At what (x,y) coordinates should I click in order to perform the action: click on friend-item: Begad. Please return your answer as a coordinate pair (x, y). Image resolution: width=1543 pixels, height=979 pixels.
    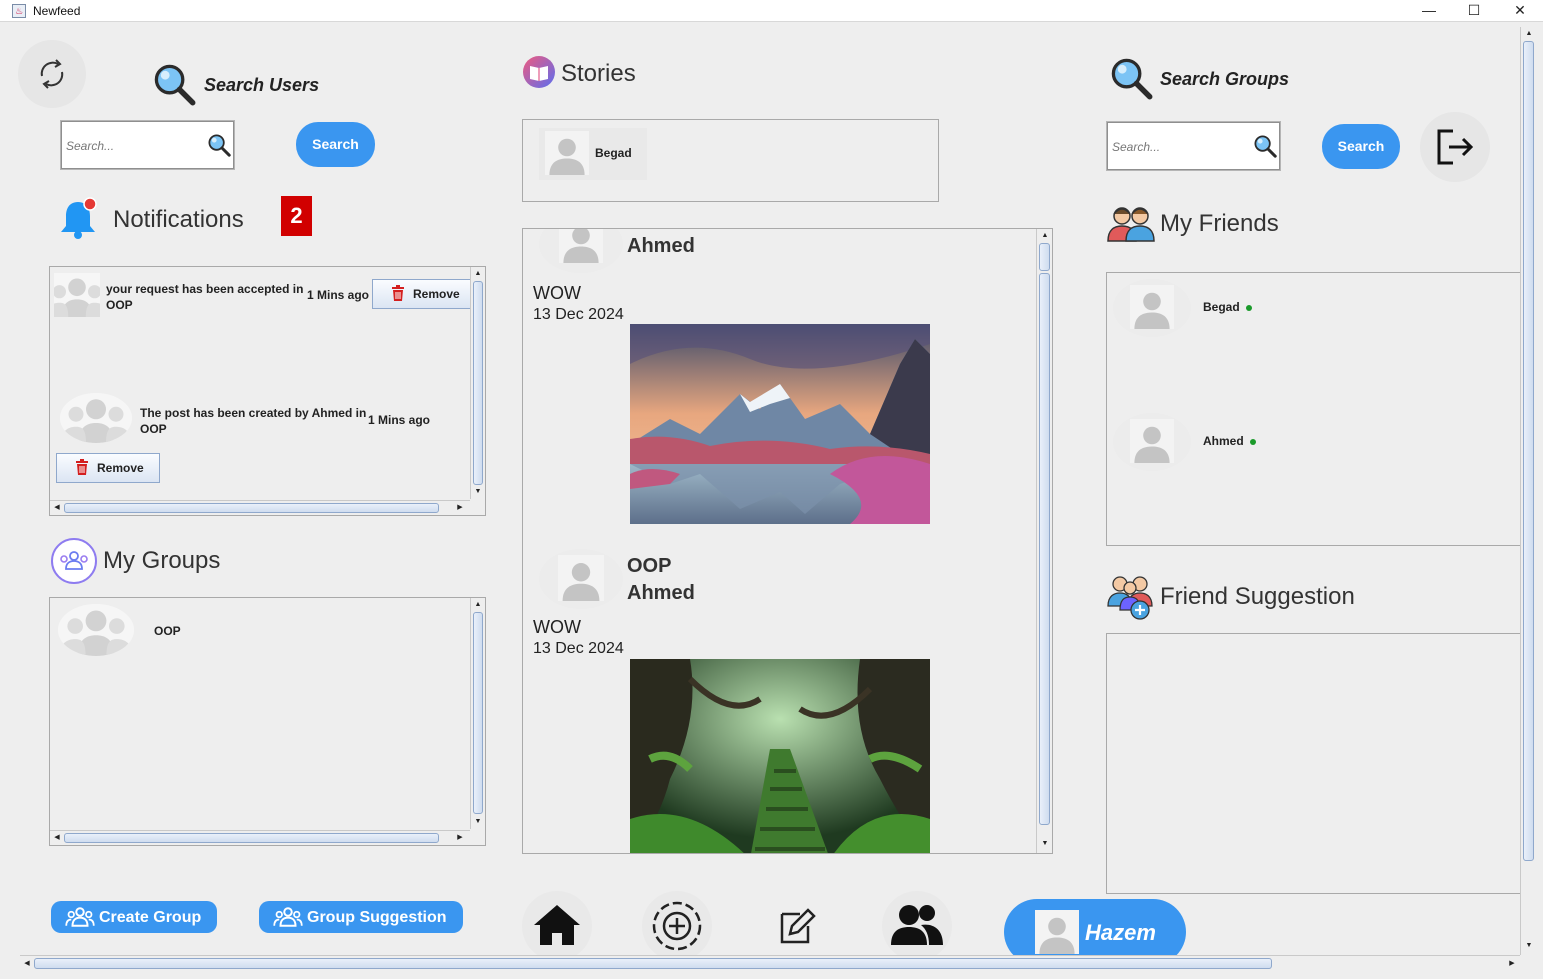
    Looking at the image, I should click on (1213, 309).